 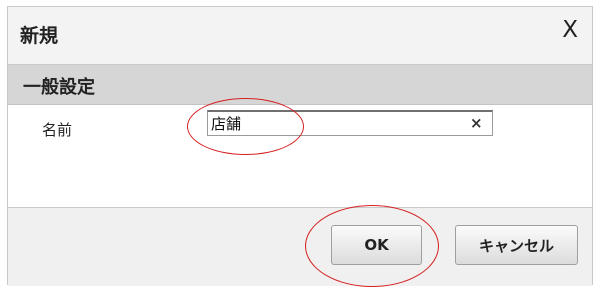 What do you see at coordinates (376, 245) in the screenshot?
I see `ok-button: OK` at bounding box center [376, 245].